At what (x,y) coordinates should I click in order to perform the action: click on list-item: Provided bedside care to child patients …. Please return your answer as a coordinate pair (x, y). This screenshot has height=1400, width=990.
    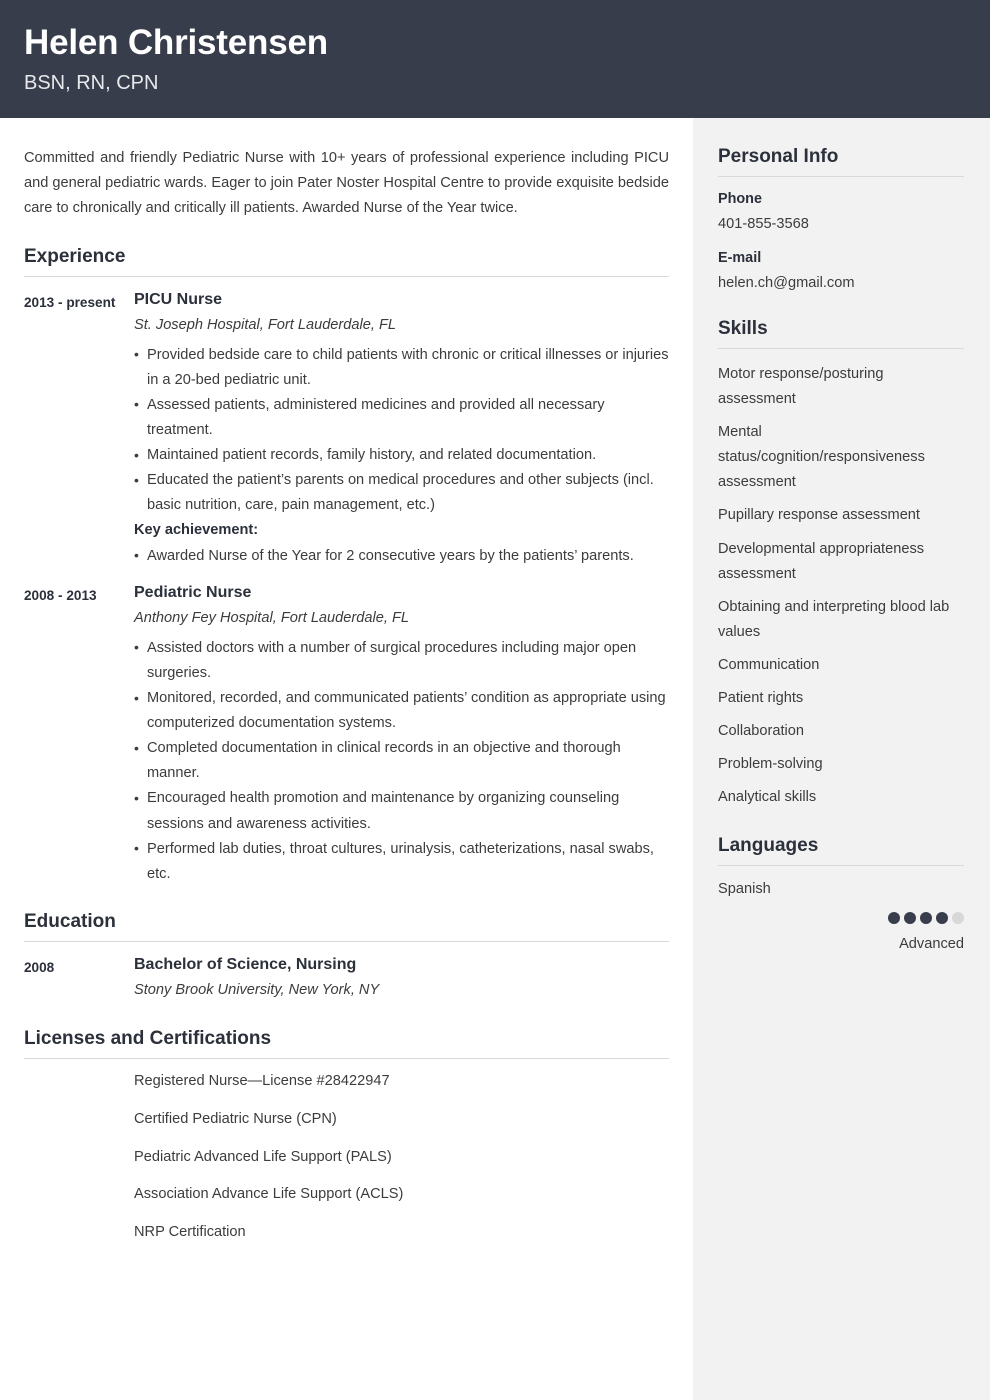
    Looking at the image, I should click on (401, 367).